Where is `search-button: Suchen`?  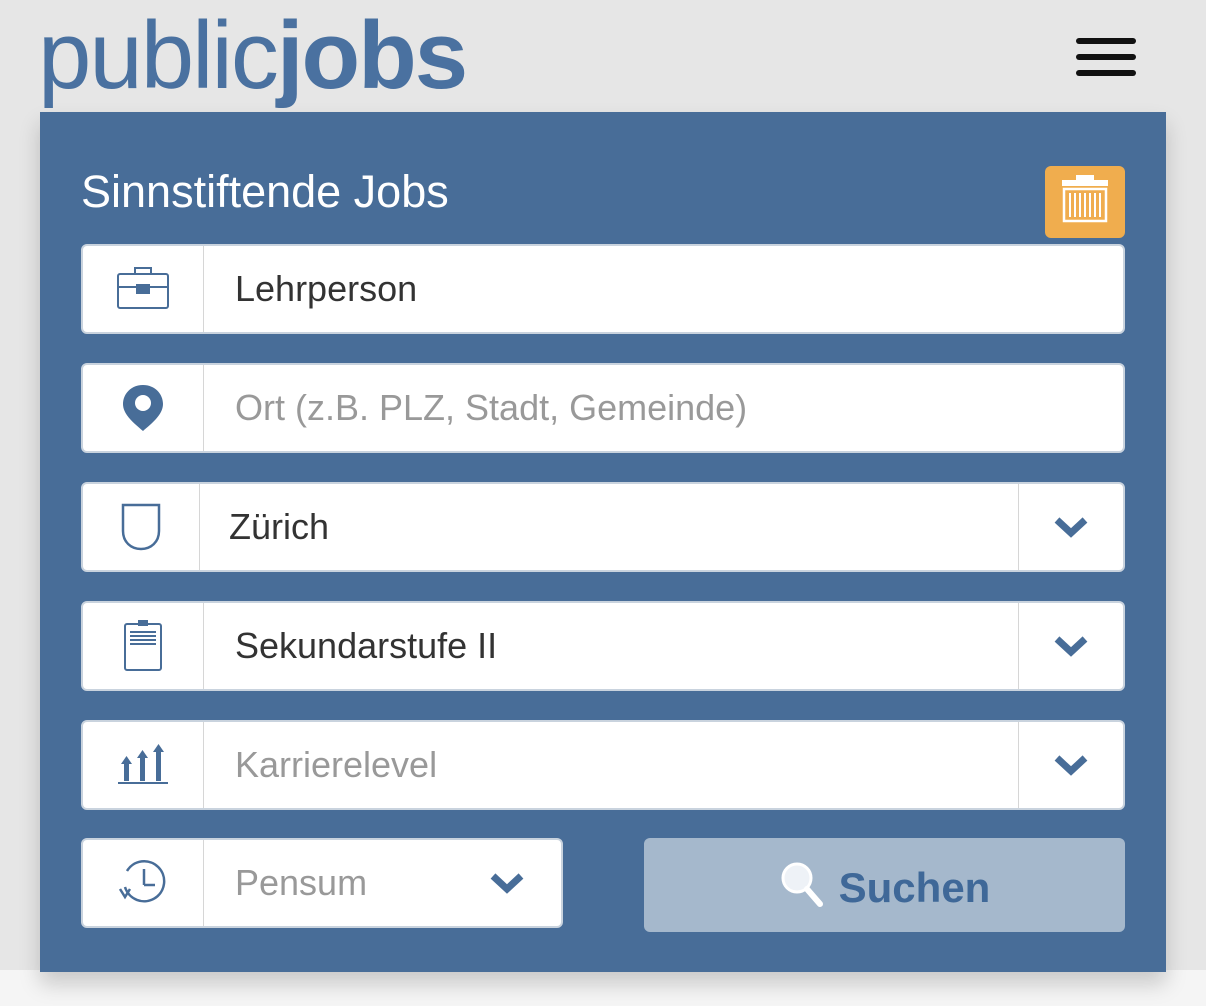
search-button: Suchen is located at coordinates (884, 885).